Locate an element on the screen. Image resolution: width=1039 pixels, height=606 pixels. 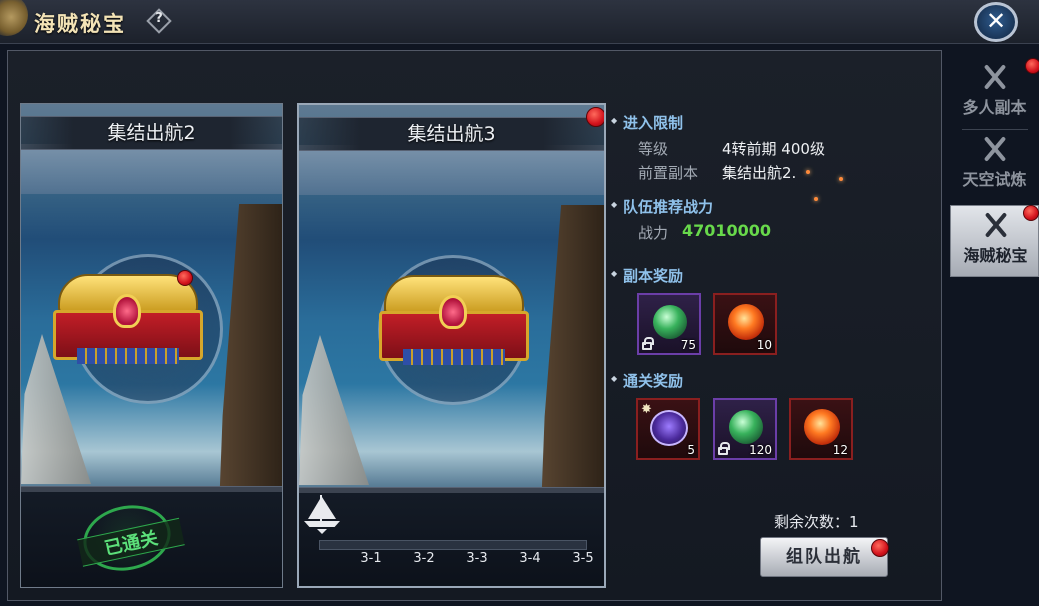
sailboat-icon is located at coordinates (322, 513).